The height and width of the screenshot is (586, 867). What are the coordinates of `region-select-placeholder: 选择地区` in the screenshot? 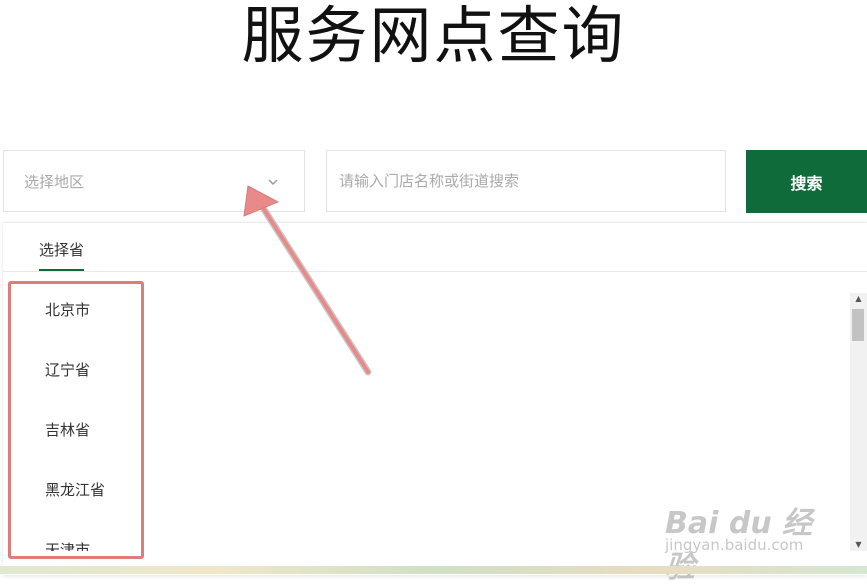 It's located at (54, 182).